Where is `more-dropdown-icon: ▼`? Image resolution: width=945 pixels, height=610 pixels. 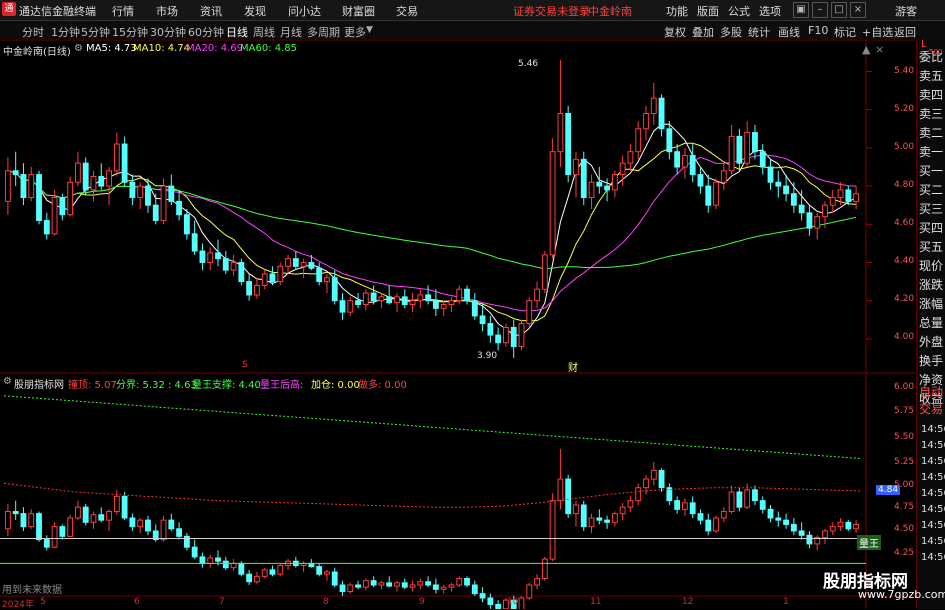
more-dropdown-icon: ▼ is located at coordinates (369, 30).